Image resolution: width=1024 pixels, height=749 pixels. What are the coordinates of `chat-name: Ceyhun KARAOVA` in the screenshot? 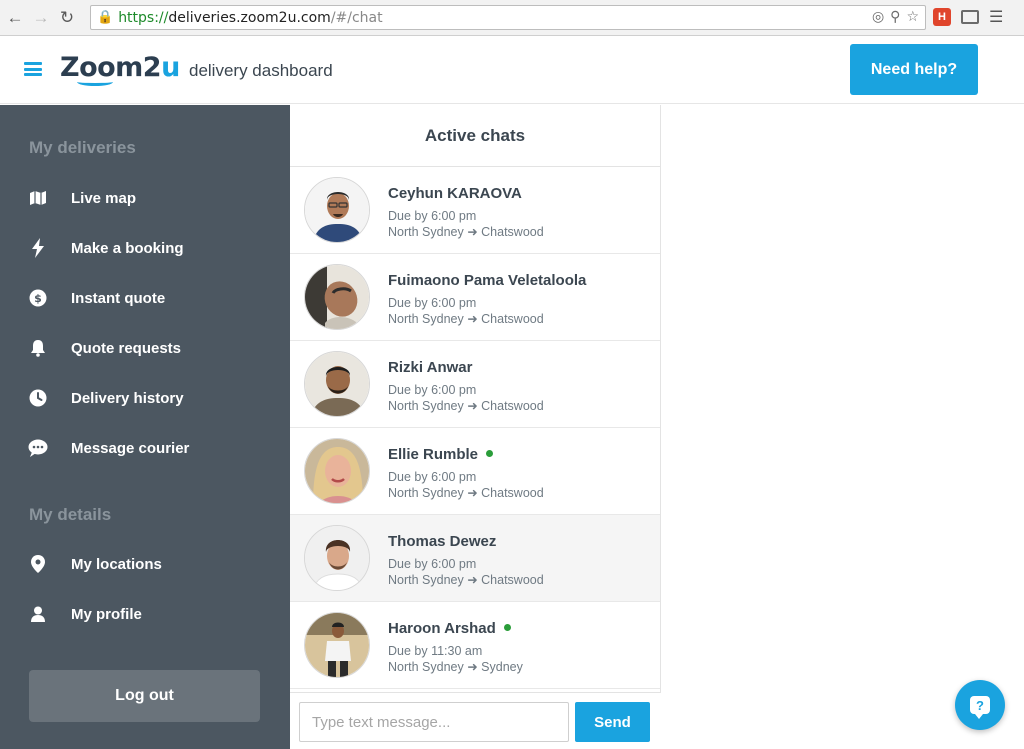 It's located at (455, 193).